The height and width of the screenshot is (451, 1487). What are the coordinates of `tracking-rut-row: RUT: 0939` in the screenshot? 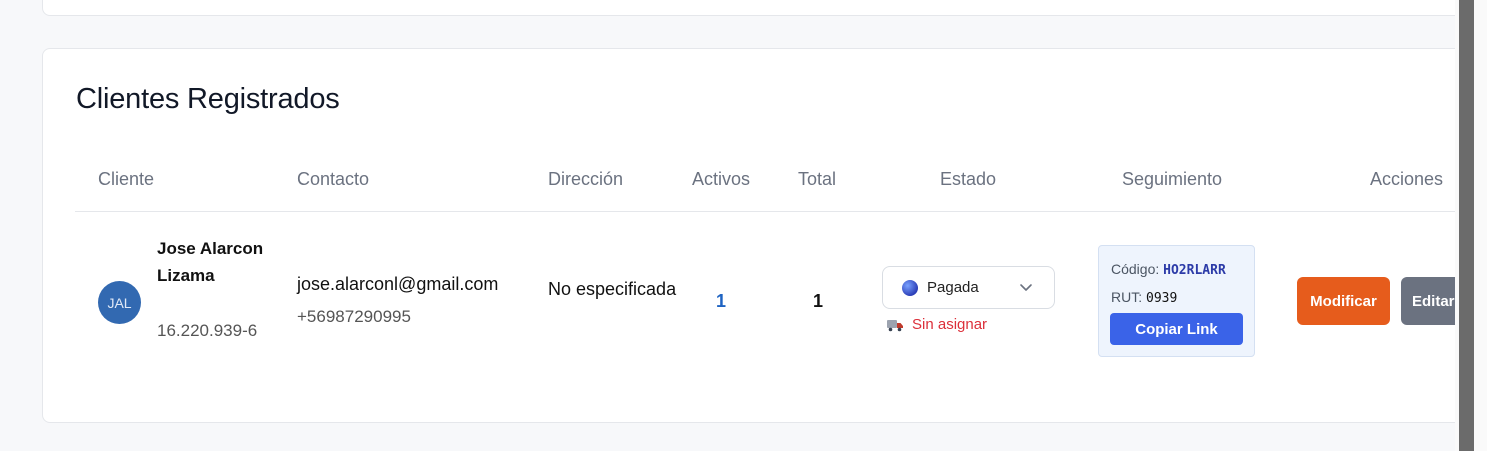 It's located at (1144, 297).